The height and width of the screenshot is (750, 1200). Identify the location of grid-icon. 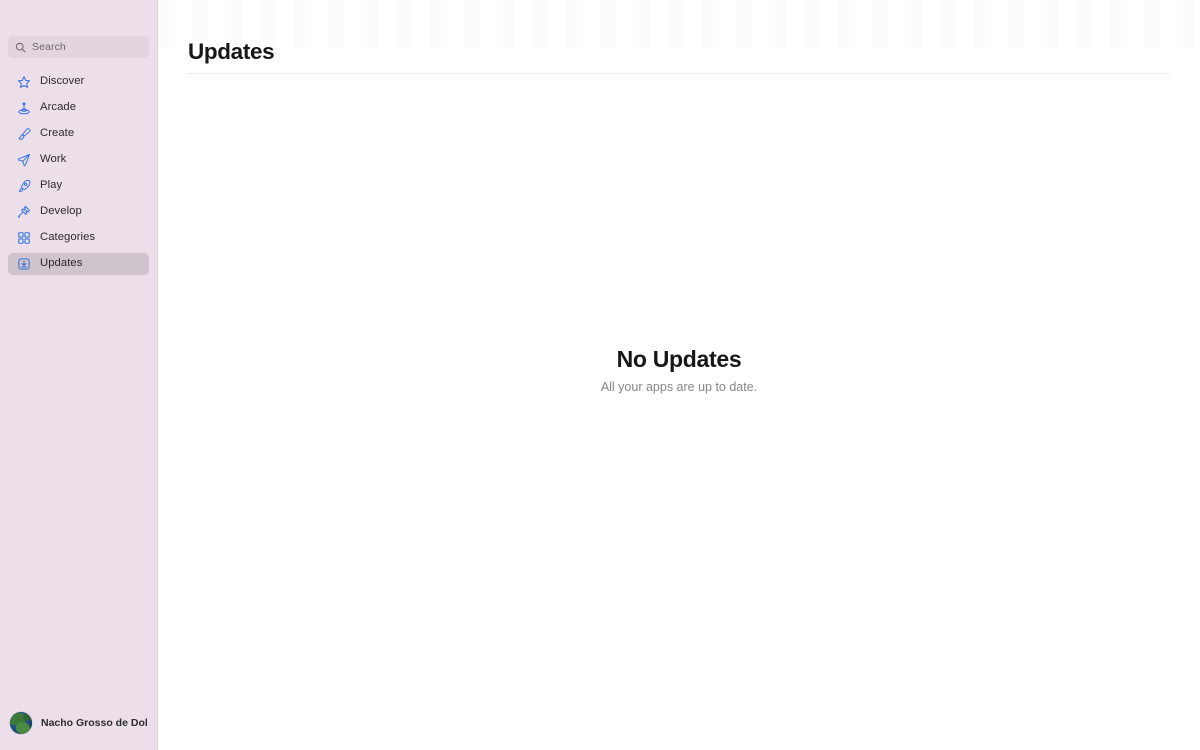
(23, 238).